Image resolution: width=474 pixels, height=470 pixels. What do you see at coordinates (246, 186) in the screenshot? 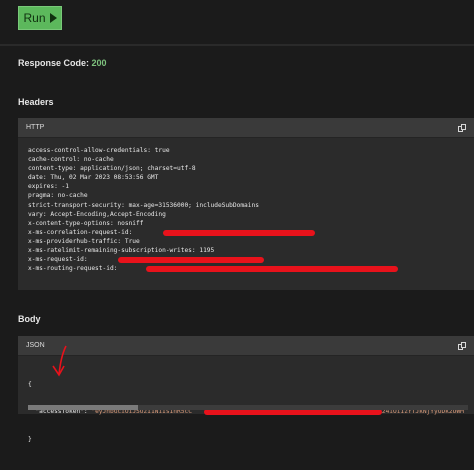
I see `header-line: expires: -1` at bounding box center [246, 186].